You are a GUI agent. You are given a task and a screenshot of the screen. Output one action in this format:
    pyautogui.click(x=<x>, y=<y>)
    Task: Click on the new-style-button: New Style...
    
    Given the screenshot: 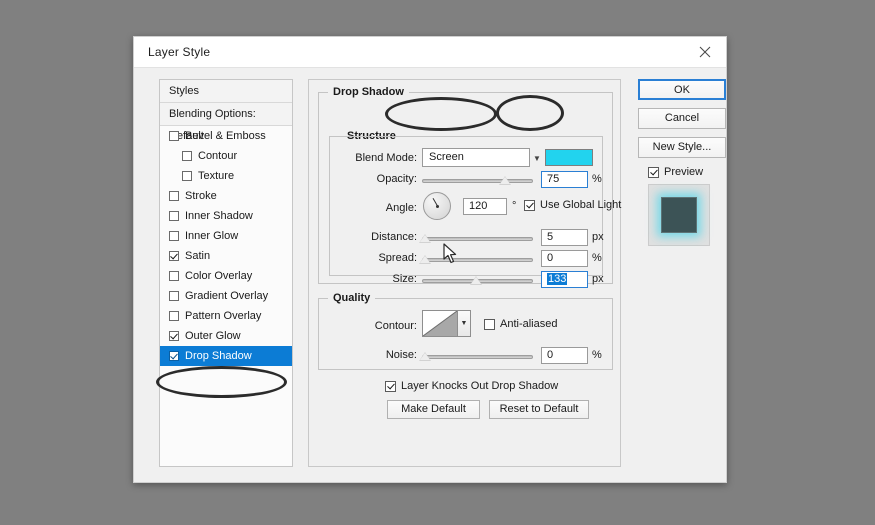 What is the action you would take?
    pyautogui.click(x=682, y=147)
    